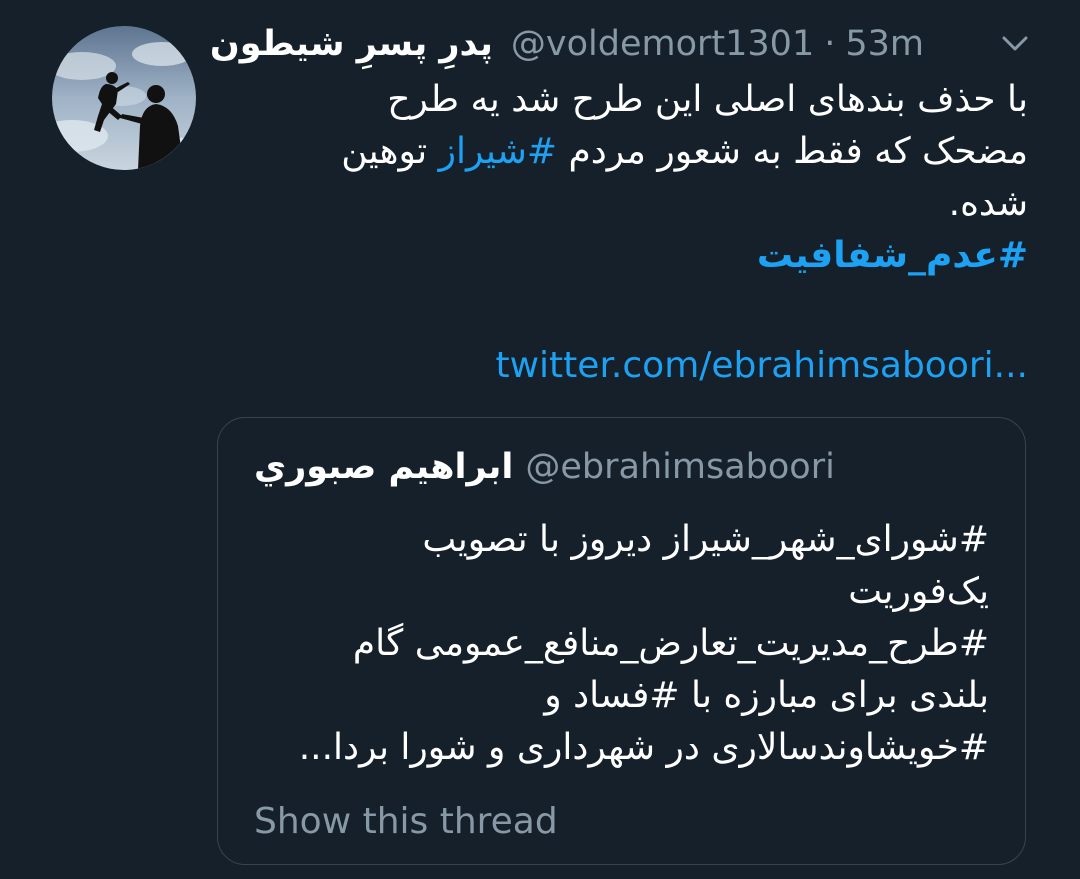 This screenshot has height=879, width=1080. I want to click on quoted-text-line: بلندی برای مبارزه با #فساد و, so click(766, 695).